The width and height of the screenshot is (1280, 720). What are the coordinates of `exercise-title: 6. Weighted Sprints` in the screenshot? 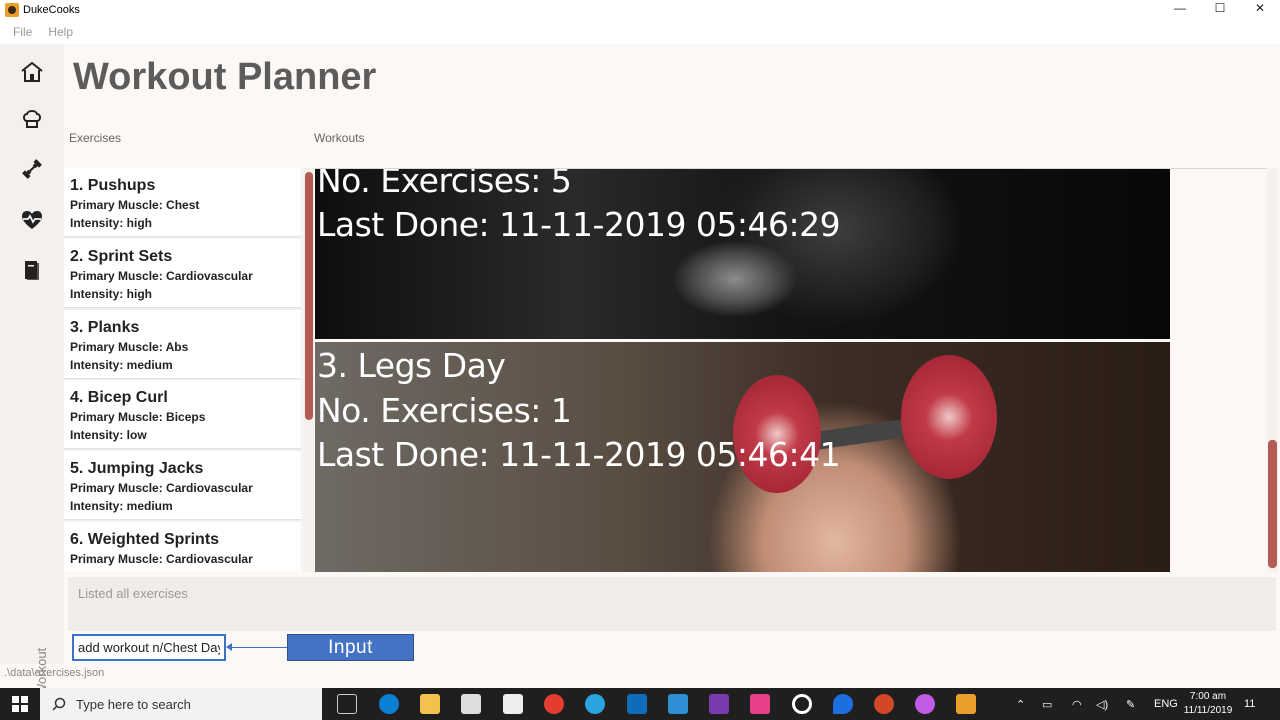 It's located at (145, 539).